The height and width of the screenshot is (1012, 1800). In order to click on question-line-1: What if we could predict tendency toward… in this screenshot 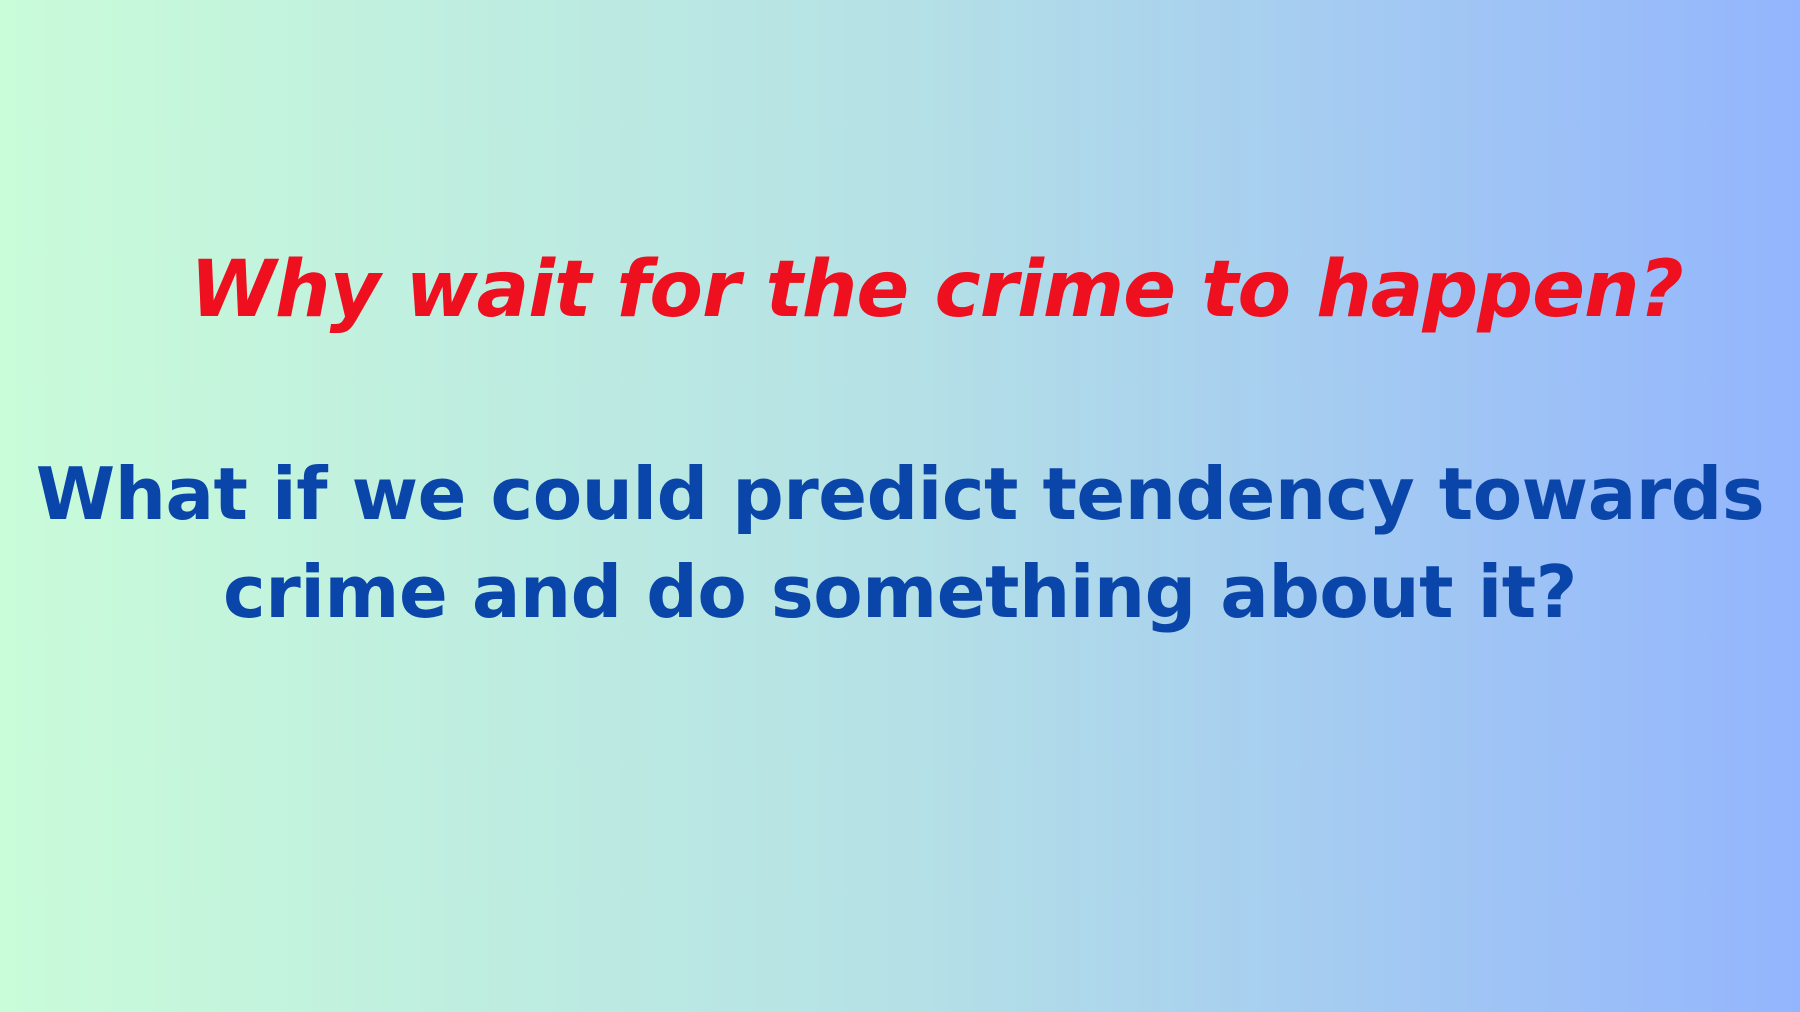, I will do `click(900, 494)`.